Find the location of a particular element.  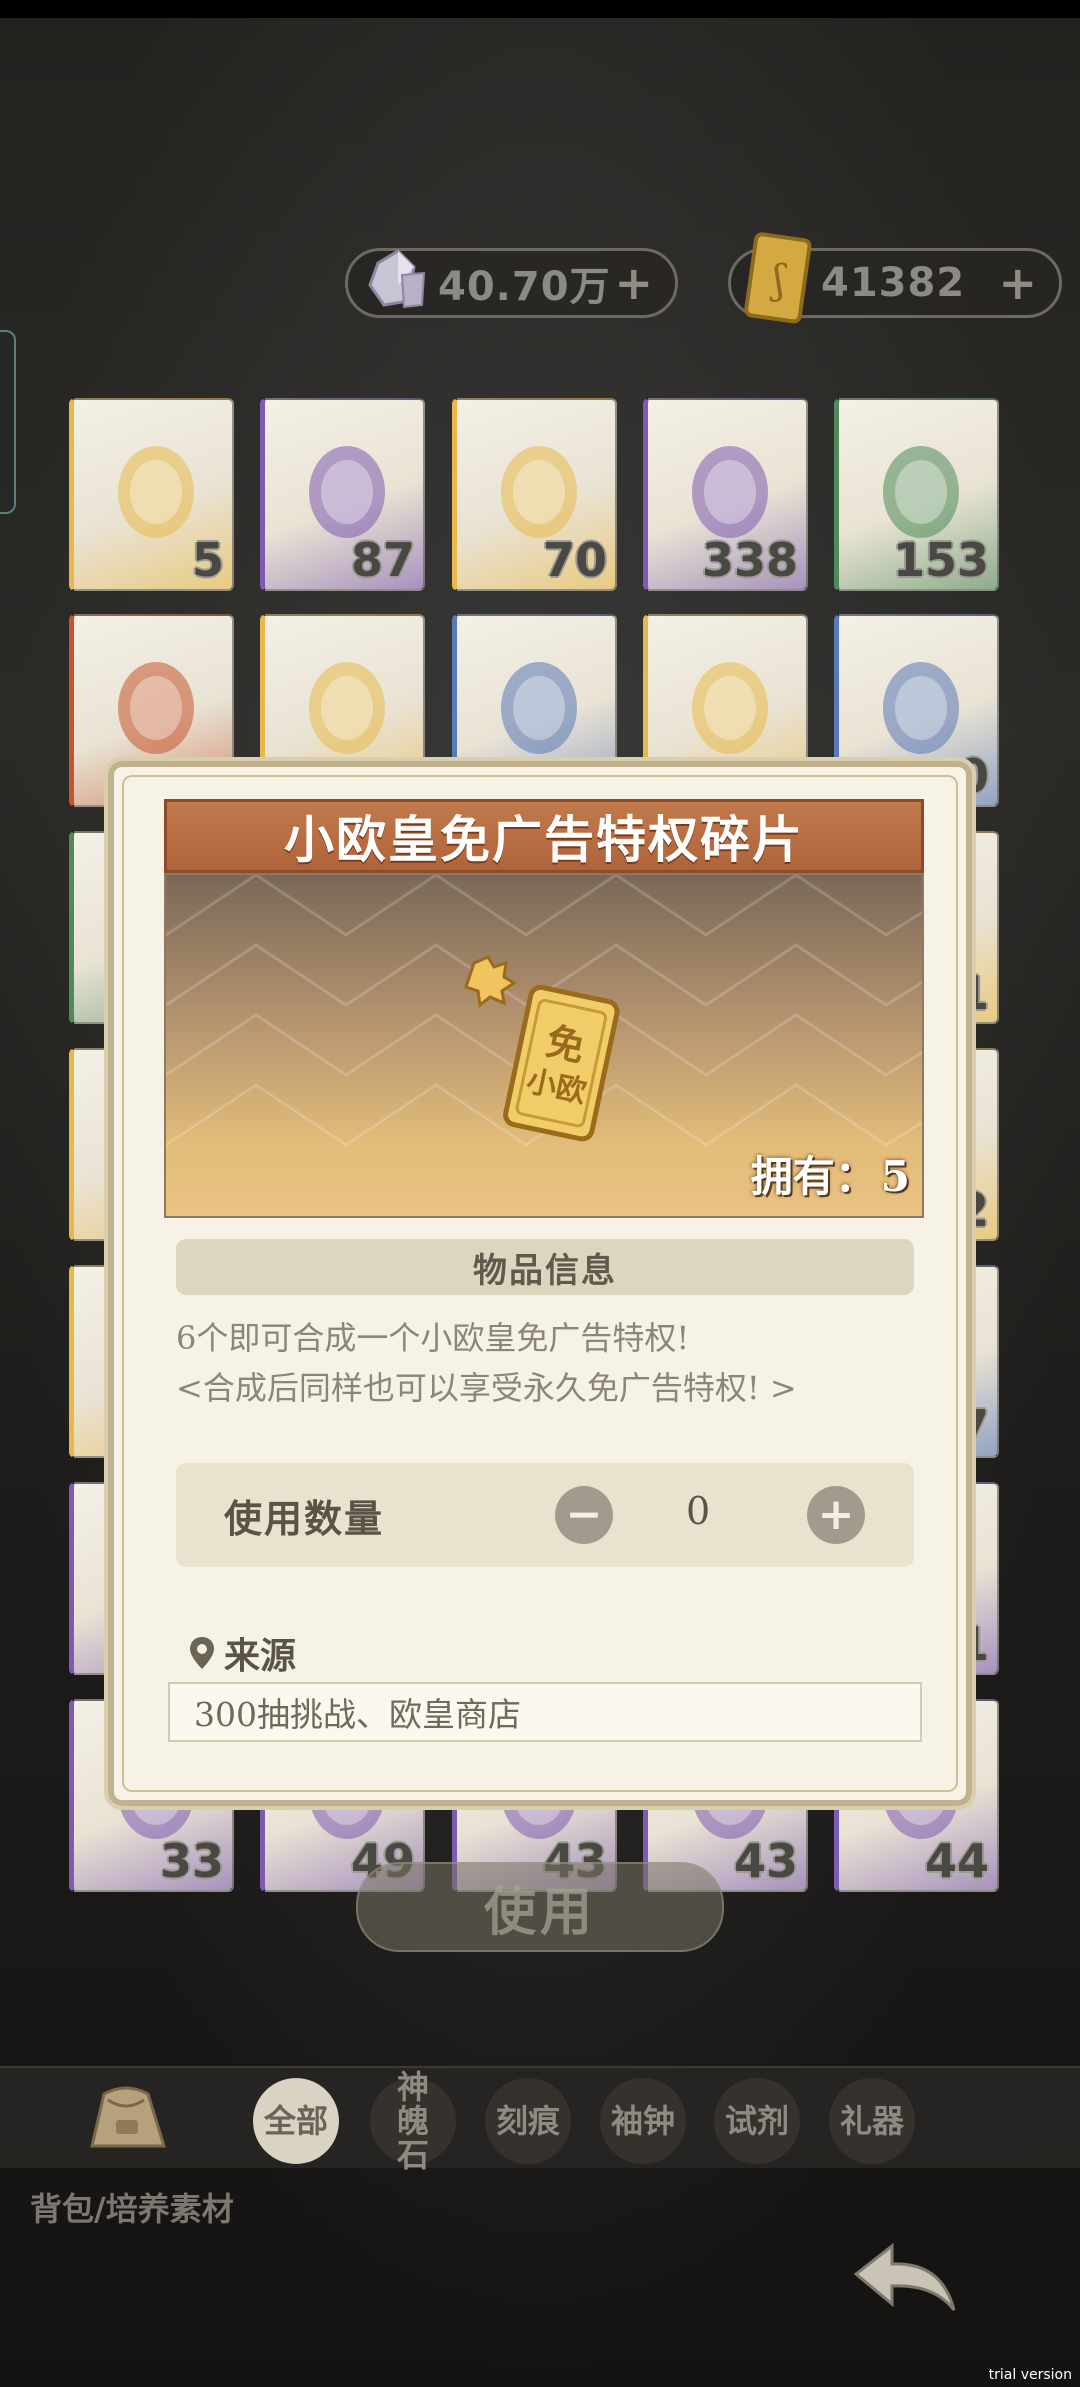

source-value: 300抽挑战、欧皇商店 is located at coordinates (357, 1714).